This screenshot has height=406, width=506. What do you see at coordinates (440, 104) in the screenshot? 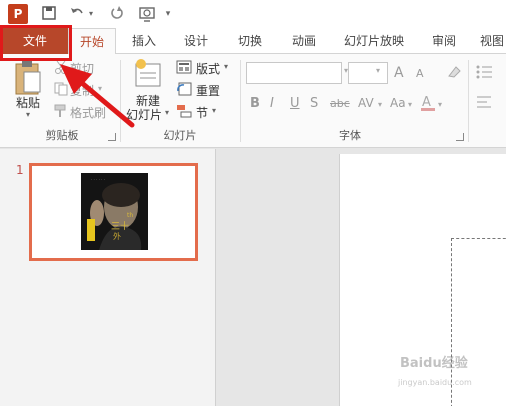
I see `font-color-dropdown-icon: ▾` at bounding box center [440, 104].